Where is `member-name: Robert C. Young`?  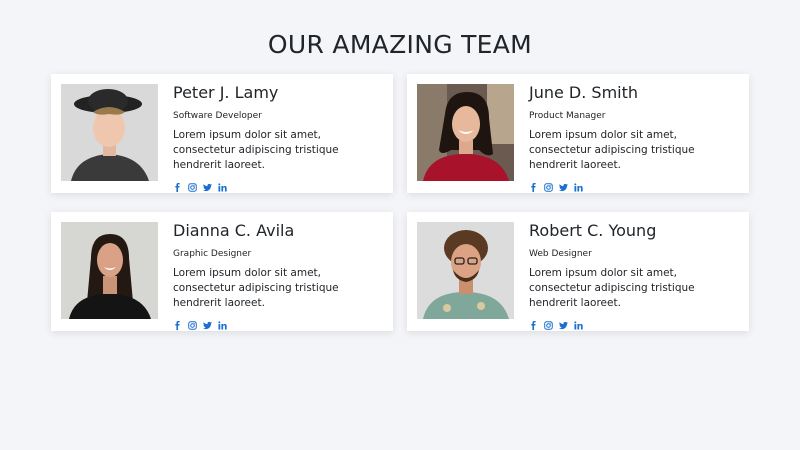 member-name: Robert C. Young is located at coordinates (593, 230).